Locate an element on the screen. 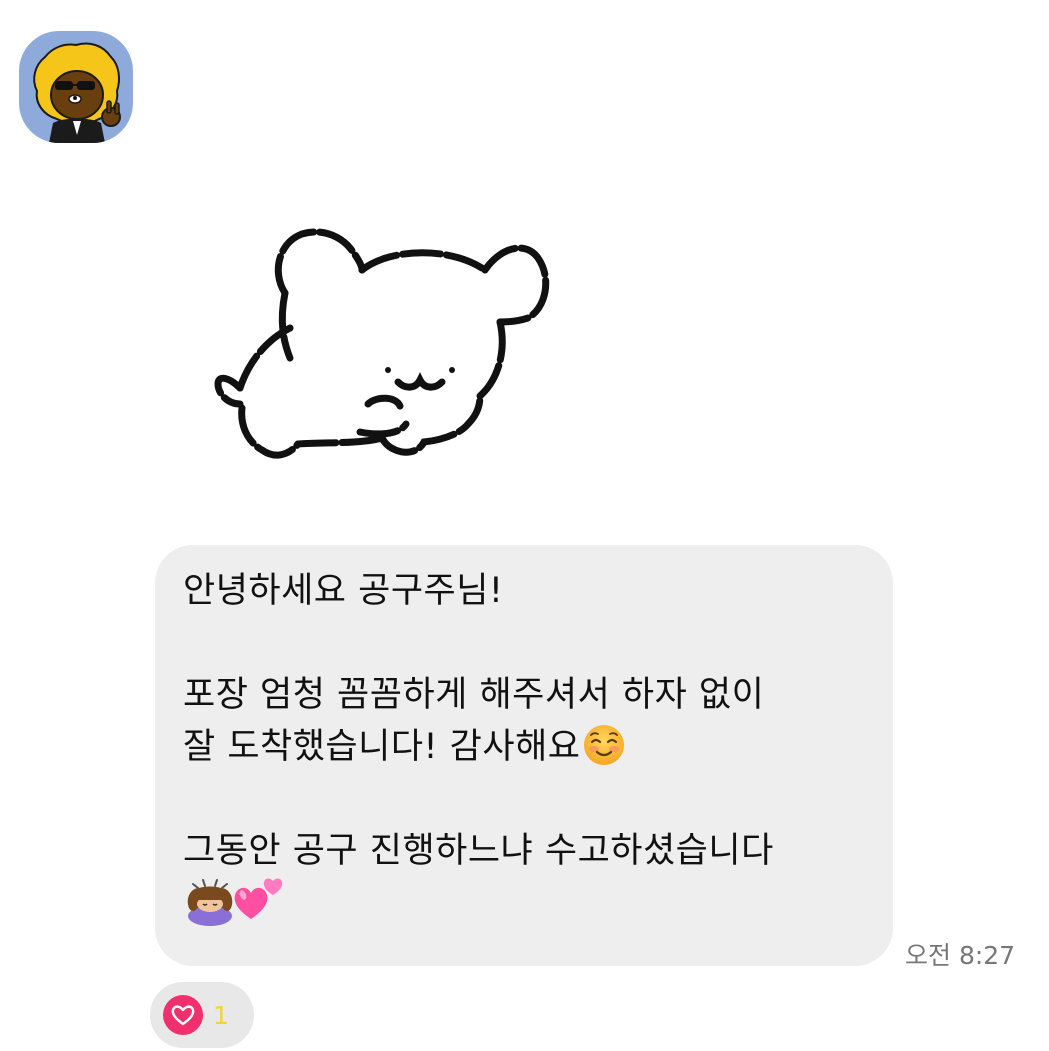 The image size is (1049, 1051). sender-avatar is located at coordinates (76, 87).